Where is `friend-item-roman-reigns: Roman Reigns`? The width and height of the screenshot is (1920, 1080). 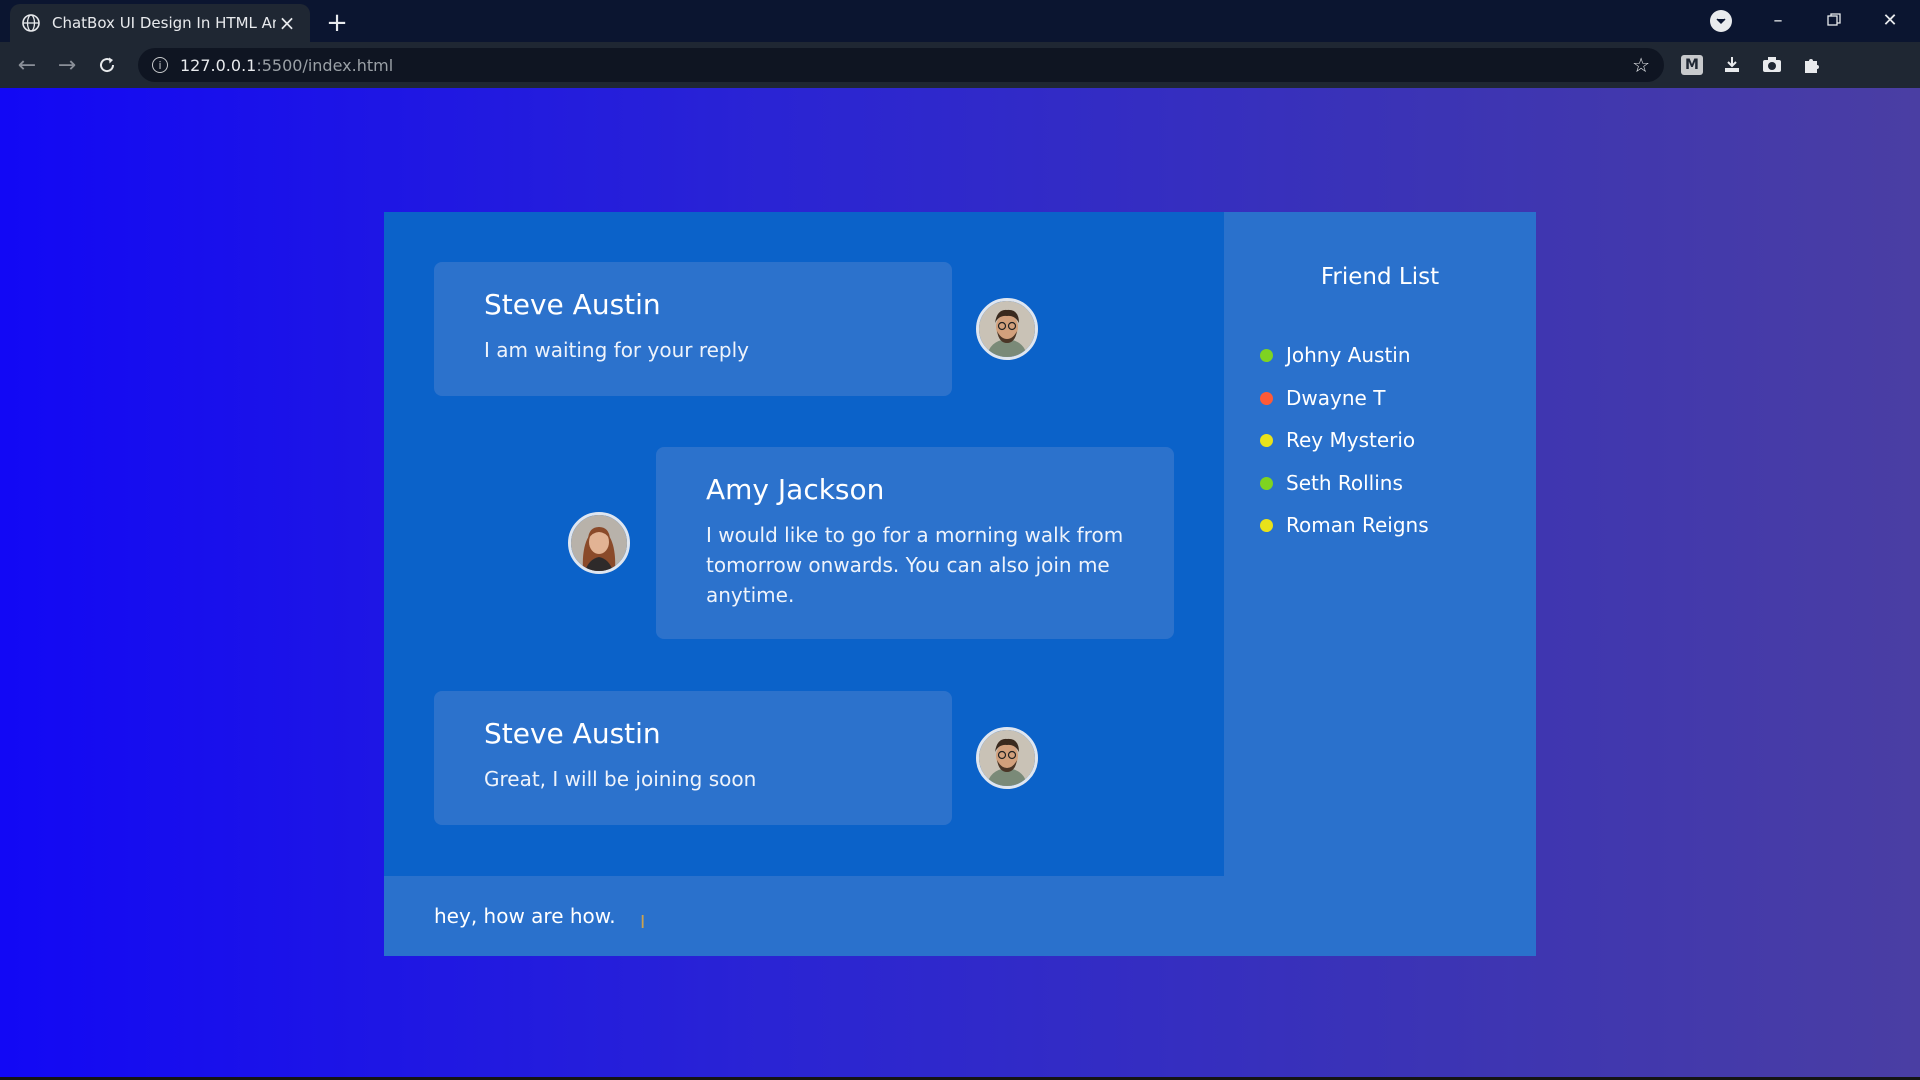 friend-item-roman-reigns: Roman Reigns is located at coordinates (1344, 525).